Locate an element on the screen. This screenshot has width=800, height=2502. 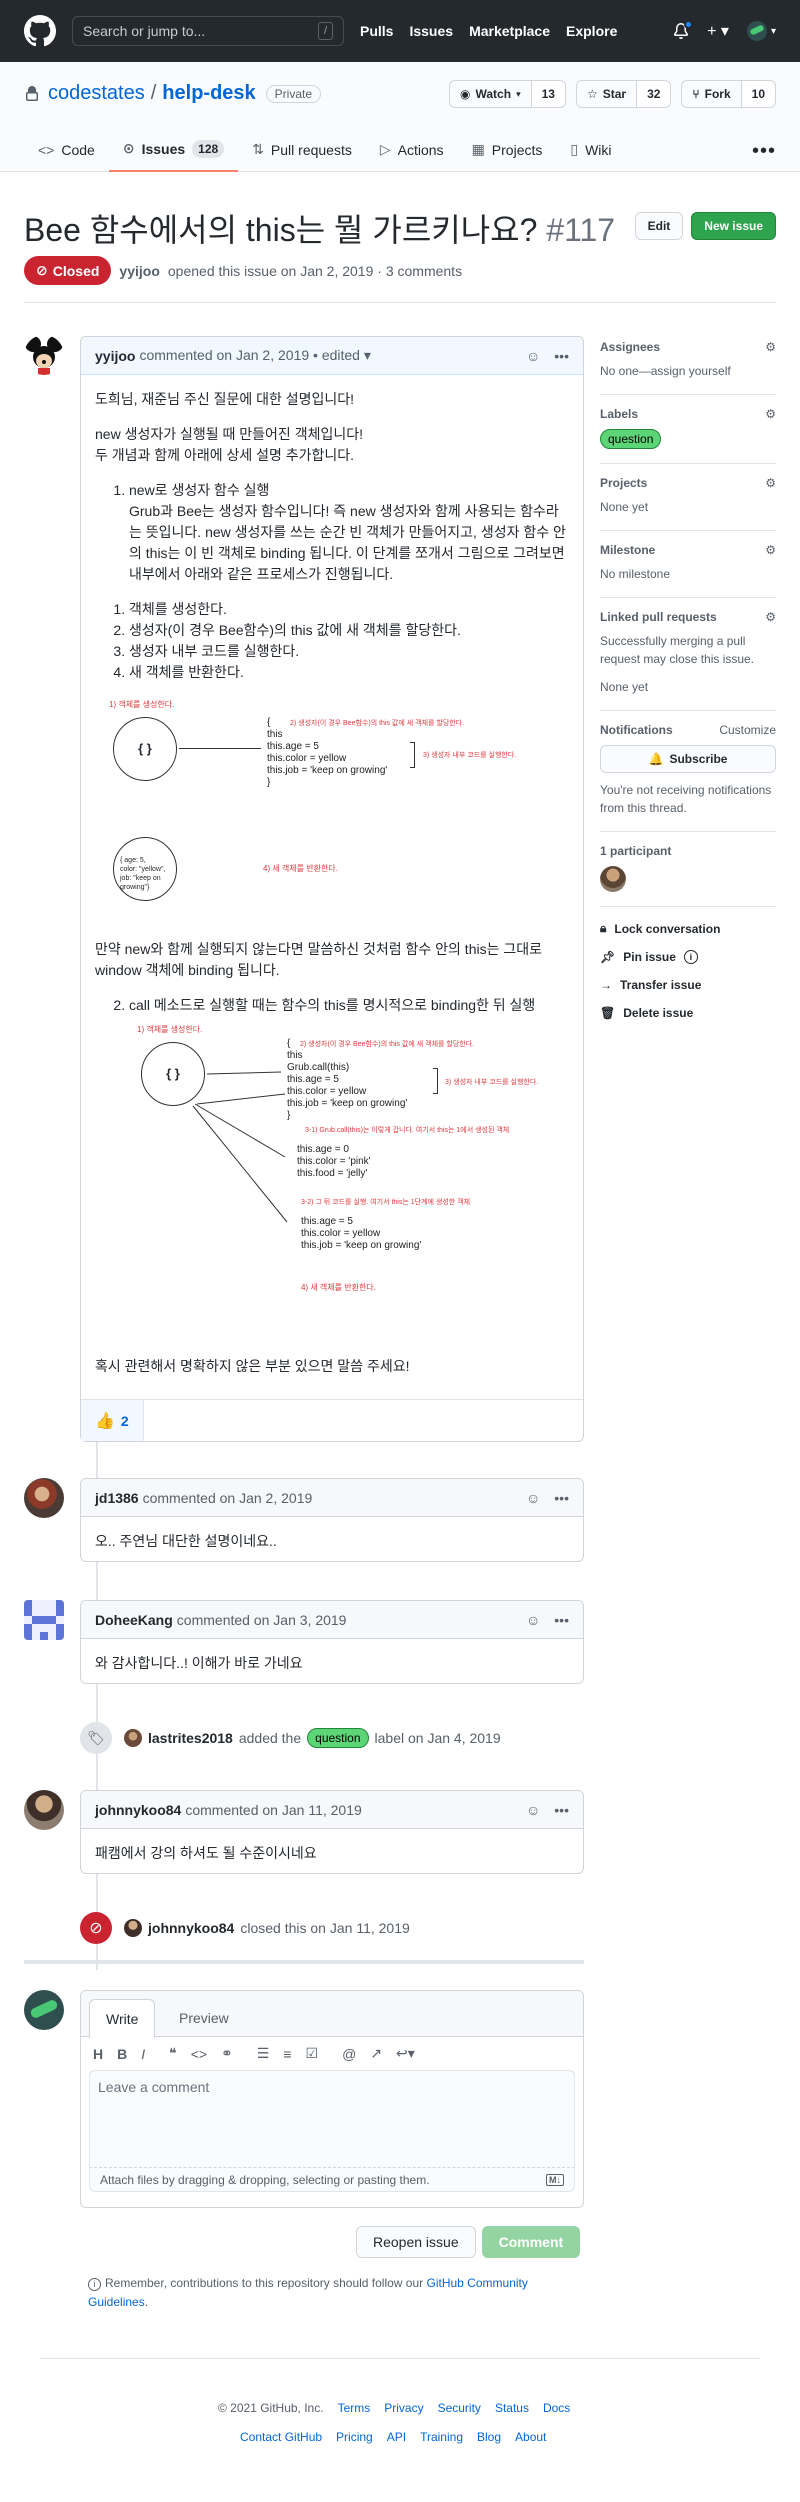
mention-icon: @ is located at coordinates (349, 2054).